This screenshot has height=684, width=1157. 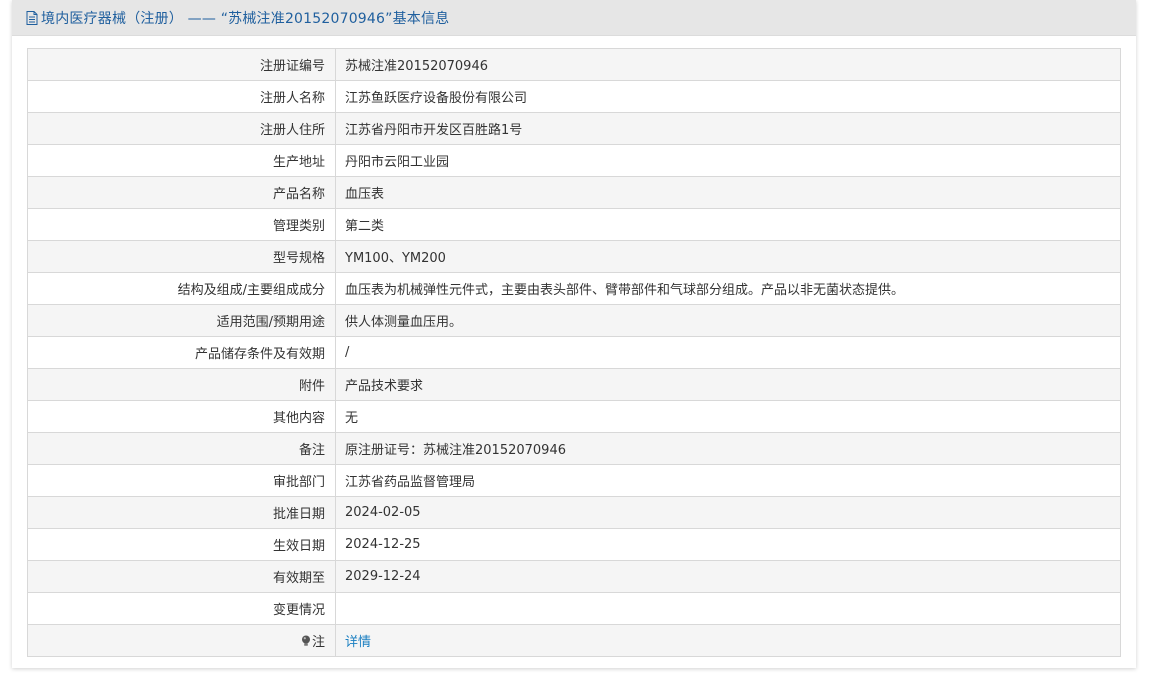 I want to click on table-row: 型号规格 YM100、YM200, so click(x=574, y=256).